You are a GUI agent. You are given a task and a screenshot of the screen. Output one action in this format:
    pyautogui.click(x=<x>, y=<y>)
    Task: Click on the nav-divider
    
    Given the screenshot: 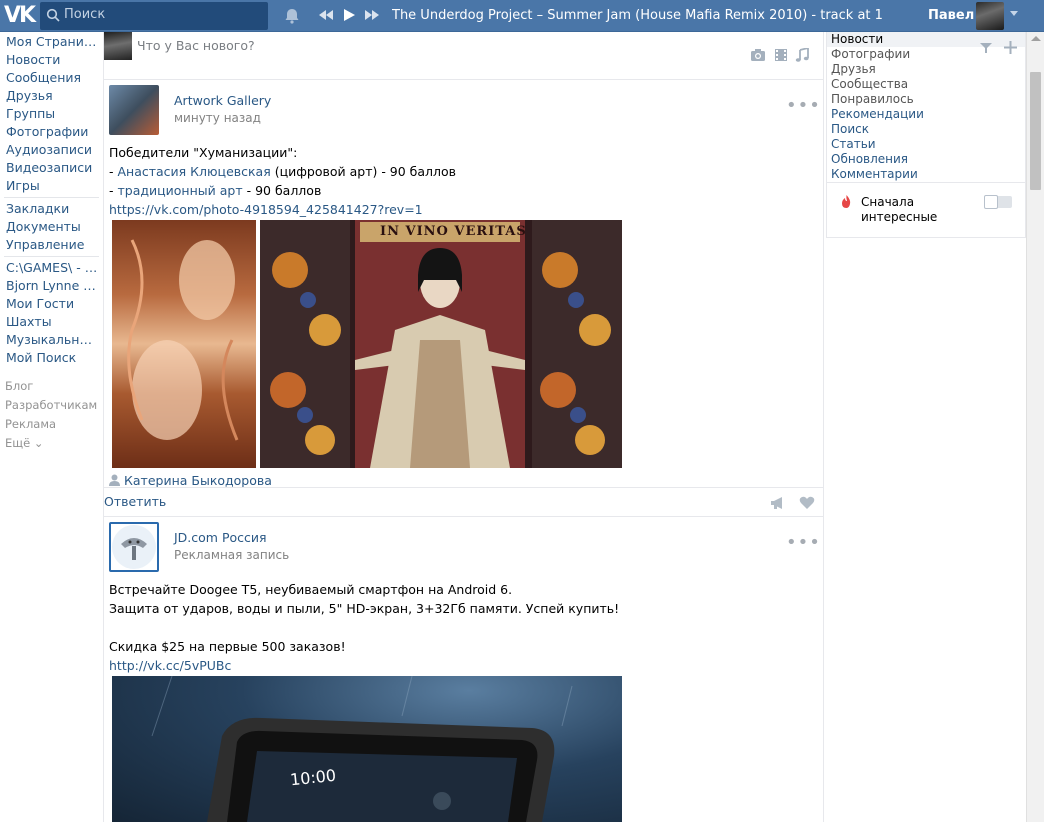 What is the action you would take?
    pyautogui.click(x=51, y=197)
    